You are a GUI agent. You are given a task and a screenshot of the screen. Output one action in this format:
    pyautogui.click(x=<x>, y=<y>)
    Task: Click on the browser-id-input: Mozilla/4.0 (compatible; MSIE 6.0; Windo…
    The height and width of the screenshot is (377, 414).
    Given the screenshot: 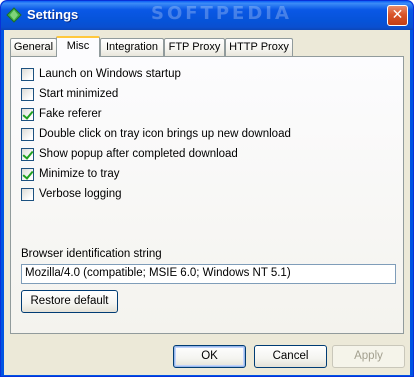 What is the action you would take?
    pyautogui.click(x=208, y=274)
    